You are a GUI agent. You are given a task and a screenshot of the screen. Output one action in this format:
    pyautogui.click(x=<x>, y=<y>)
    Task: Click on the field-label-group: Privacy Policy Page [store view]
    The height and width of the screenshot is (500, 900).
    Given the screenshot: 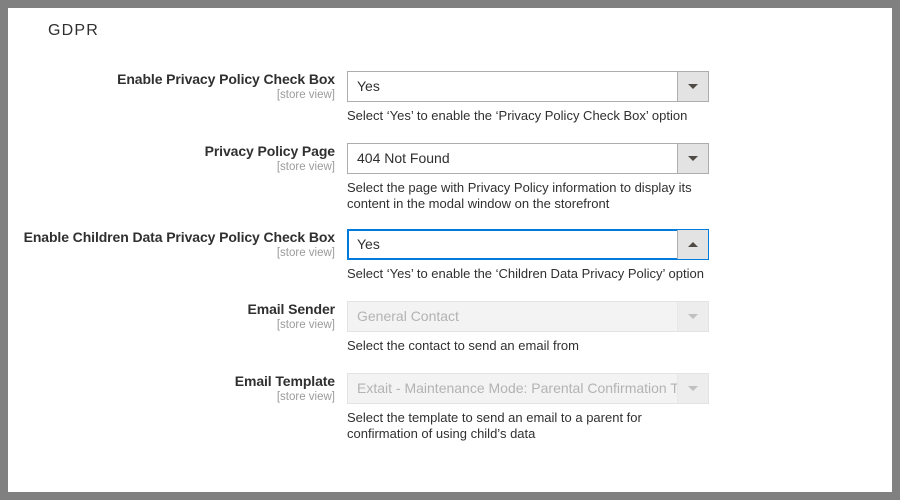 What is the action you would take?
    pyautogui.click(x=172, y=159)
    